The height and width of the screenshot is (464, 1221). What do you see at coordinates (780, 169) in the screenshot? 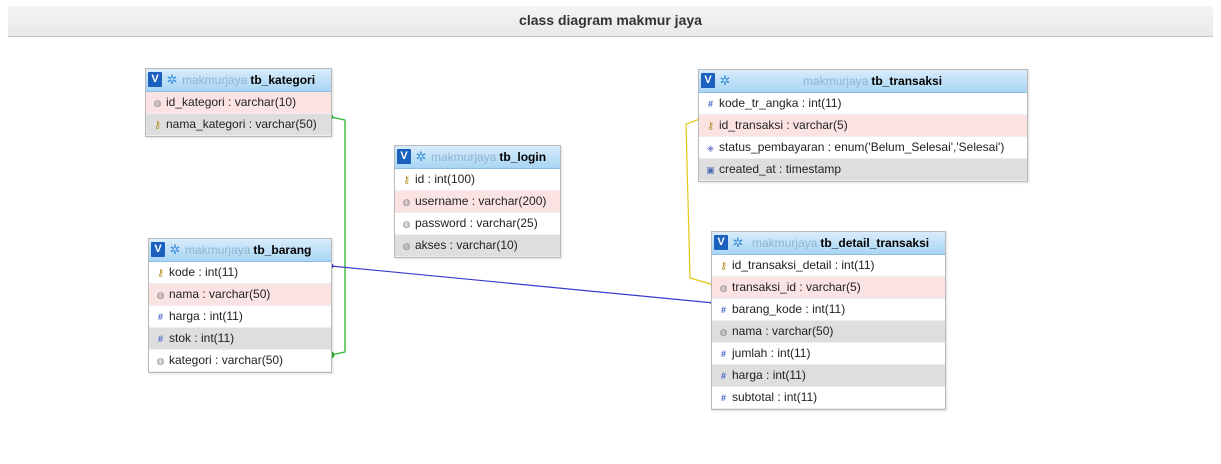
I see `field-label: created_at : timestamp` at bounding box center [780, 169].